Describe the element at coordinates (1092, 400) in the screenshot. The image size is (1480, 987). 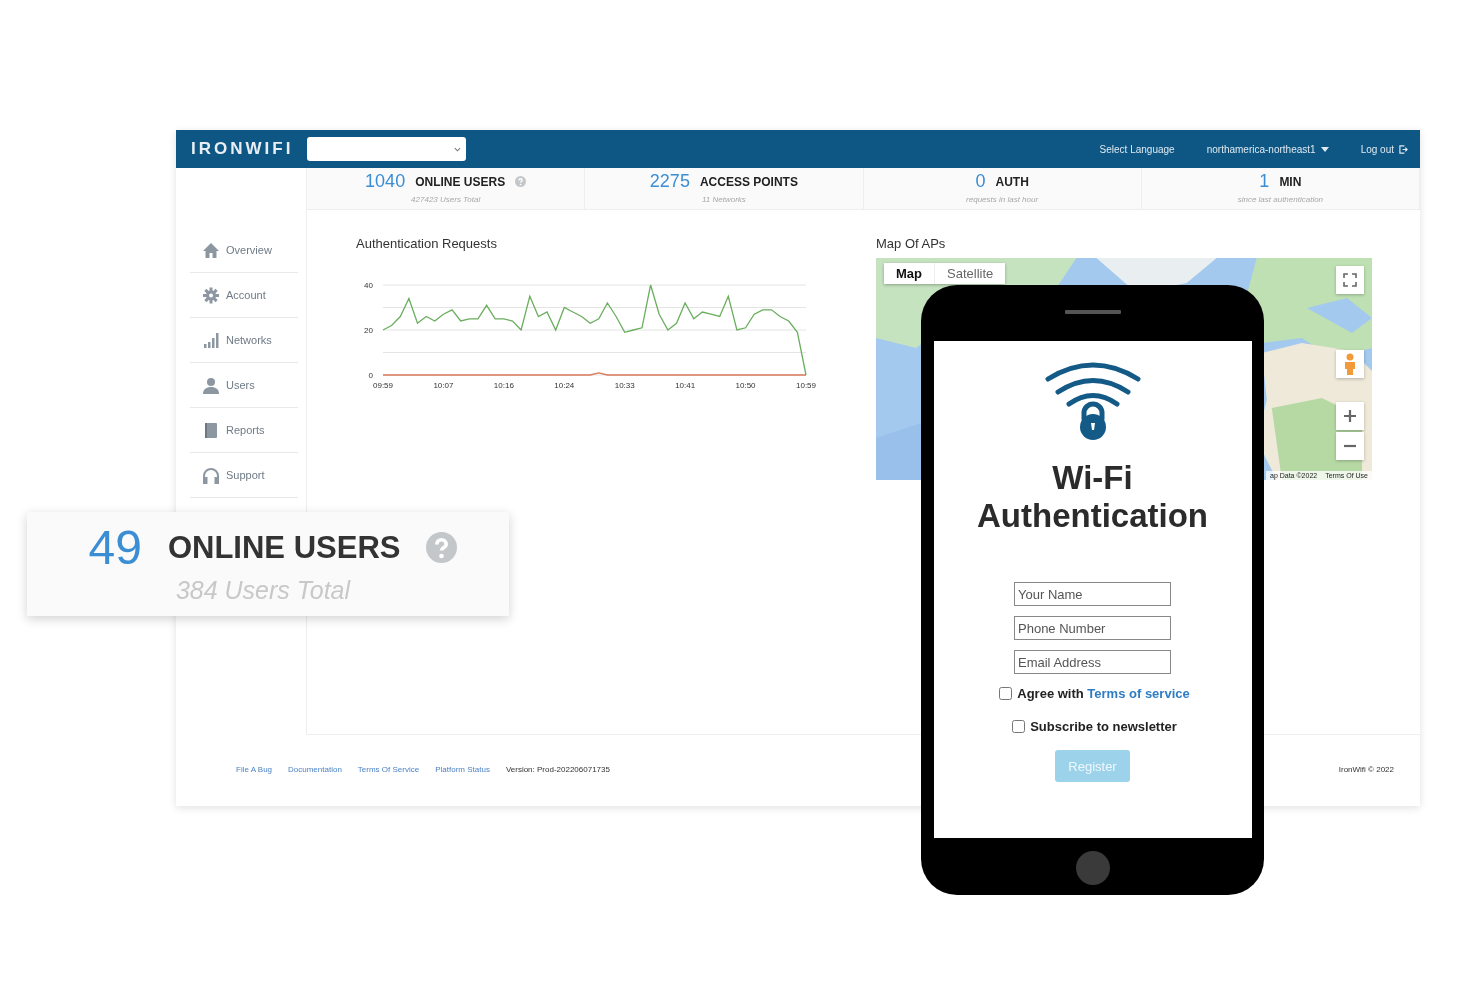
I see `wifi-lock-icon` at that location.